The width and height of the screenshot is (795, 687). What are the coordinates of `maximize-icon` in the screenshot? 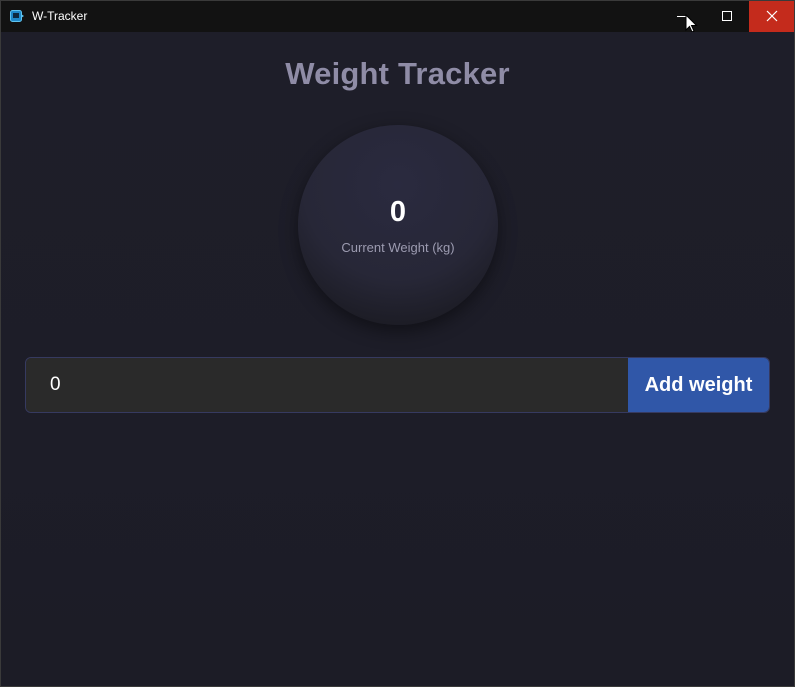 It's located at (727, 16).